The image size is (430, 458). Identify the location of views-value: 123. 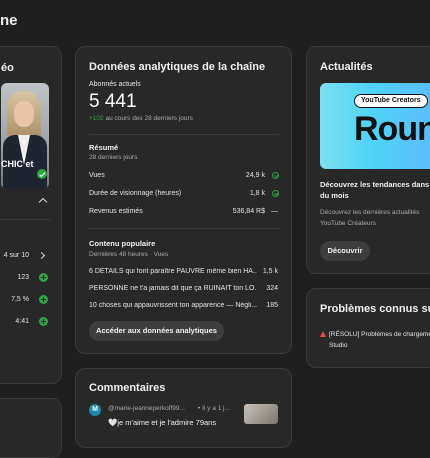
(23, 277).